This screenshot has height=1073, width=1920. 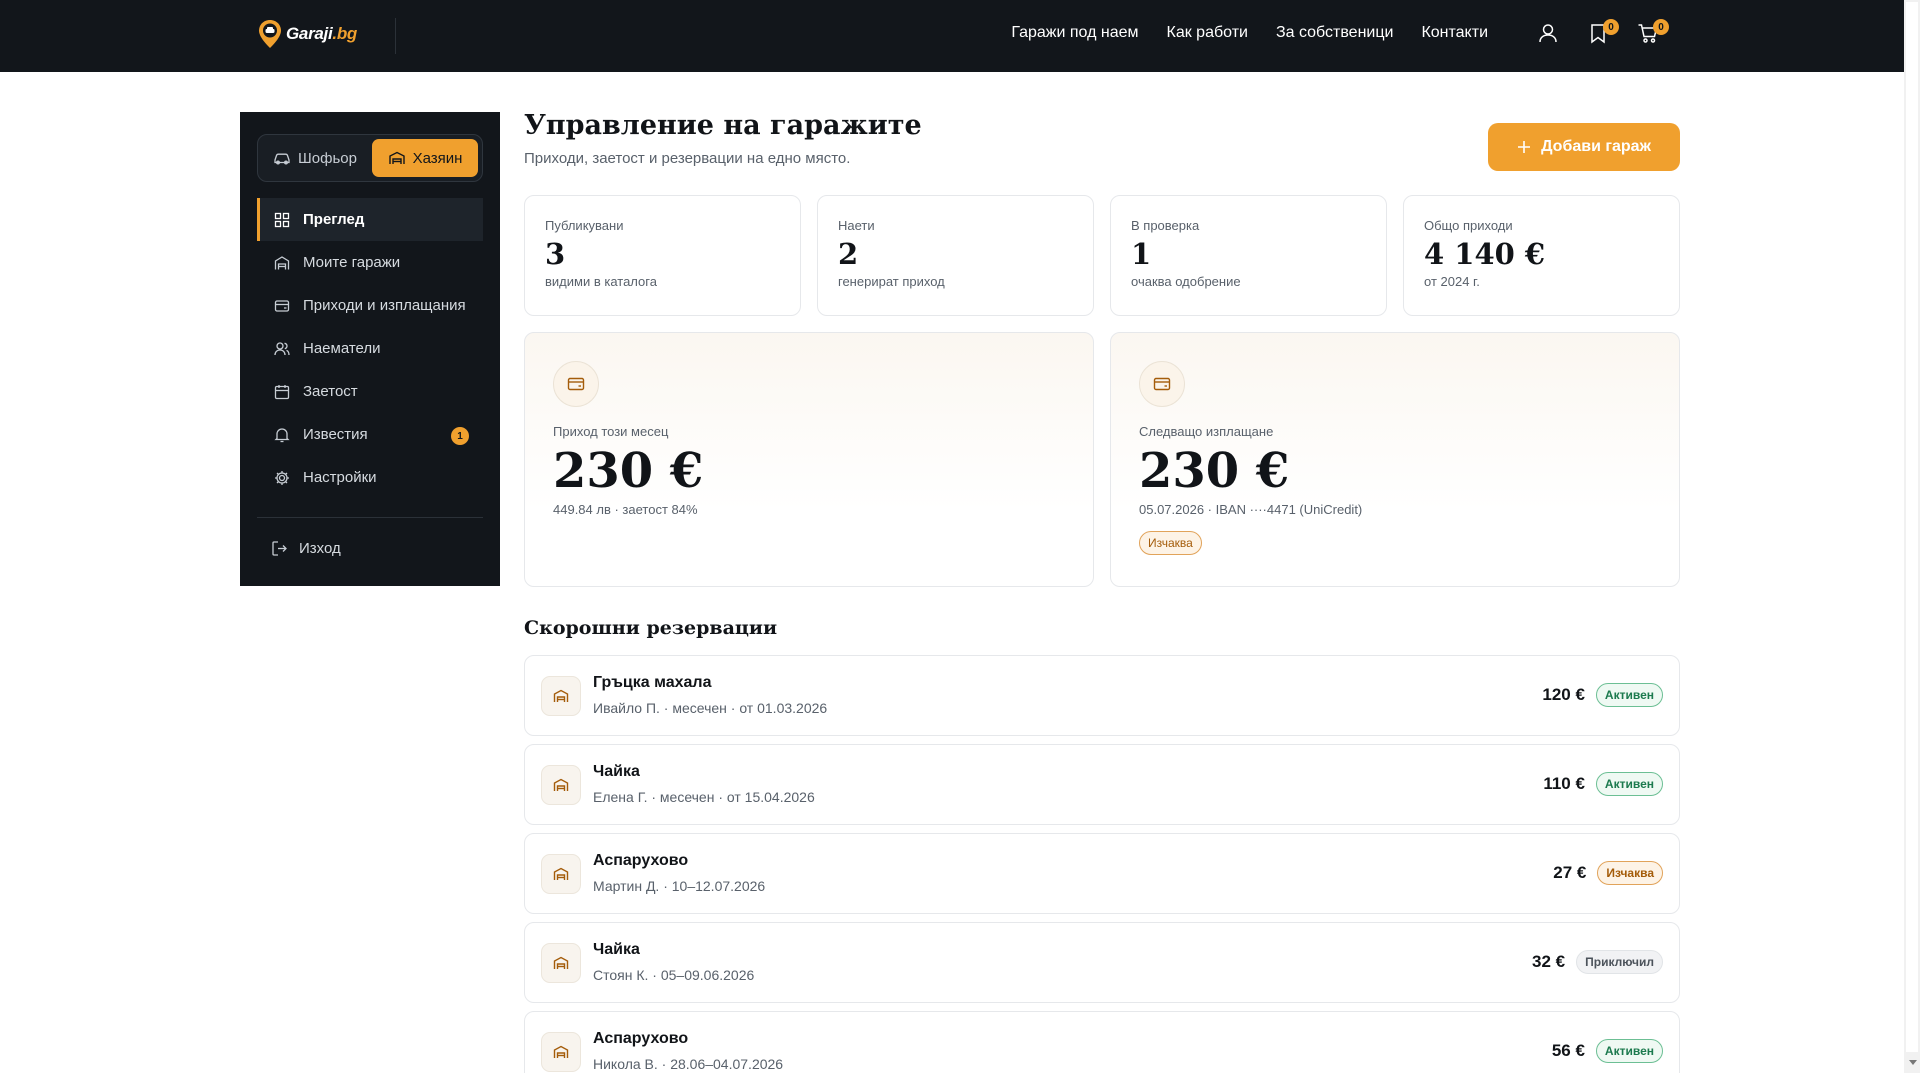 I want to click on grid-icon, so click(x=282, y=219).